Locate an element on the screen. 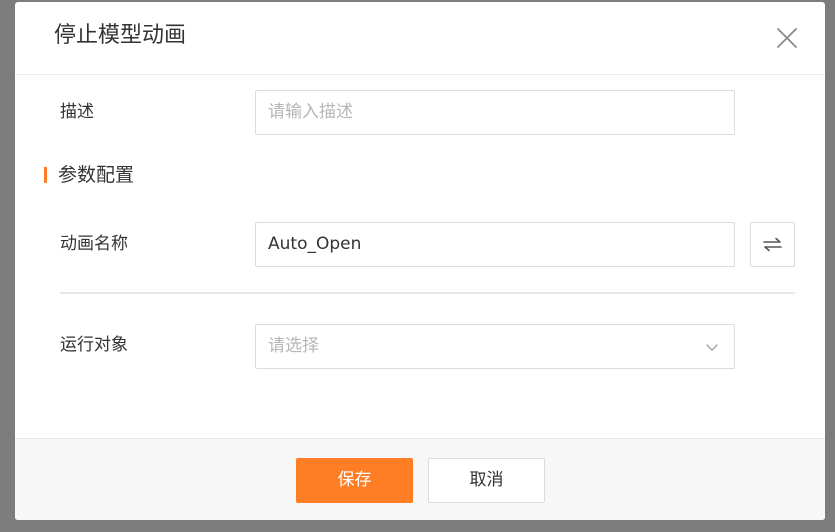  dialog-header: 停止模型动画 is located at coordinates (420, 38).